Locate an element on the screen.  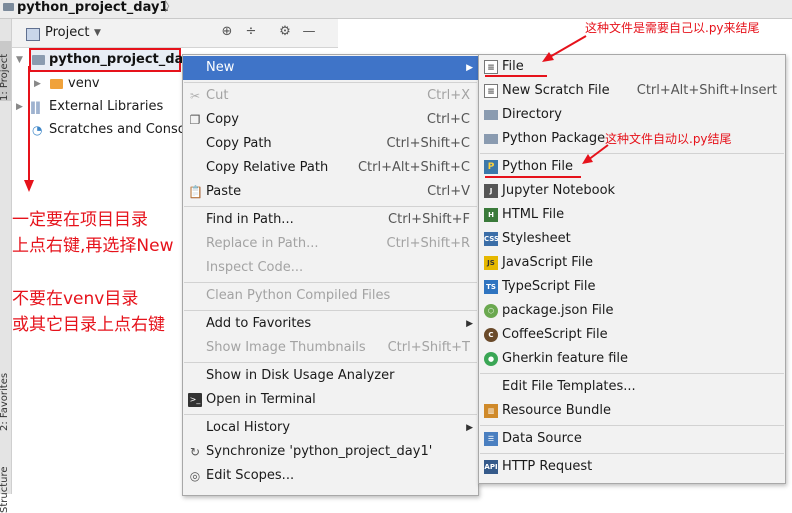
tree-item-venv: ▶ venv is located at coordinates (105, 84).